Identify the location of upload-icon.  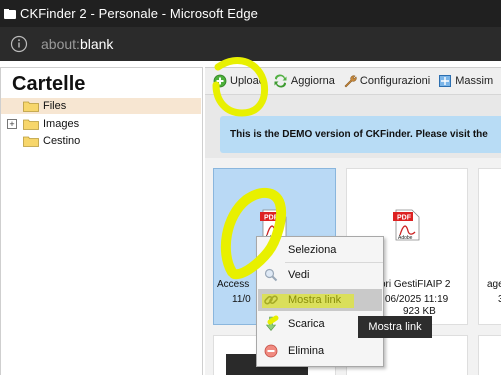
(220, 81).